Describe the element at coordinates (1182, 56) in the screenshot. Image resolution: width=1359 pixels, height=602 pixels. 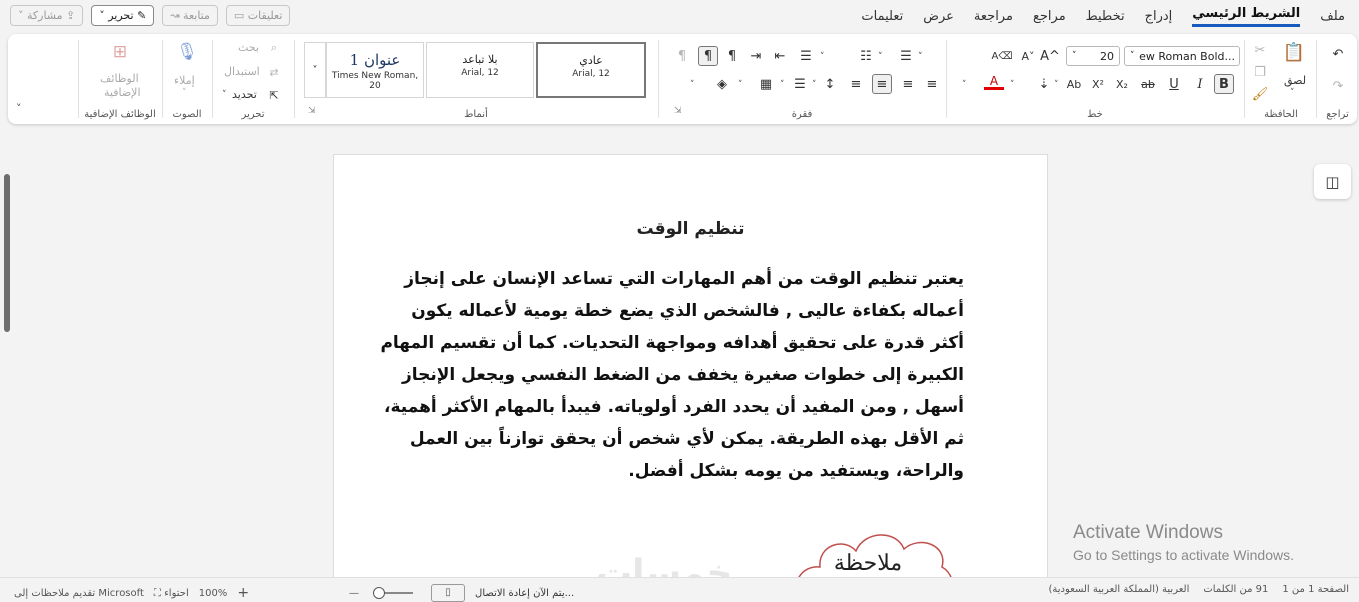
I see `font-name-field: ...ew Roman Bold ˅` at that location.